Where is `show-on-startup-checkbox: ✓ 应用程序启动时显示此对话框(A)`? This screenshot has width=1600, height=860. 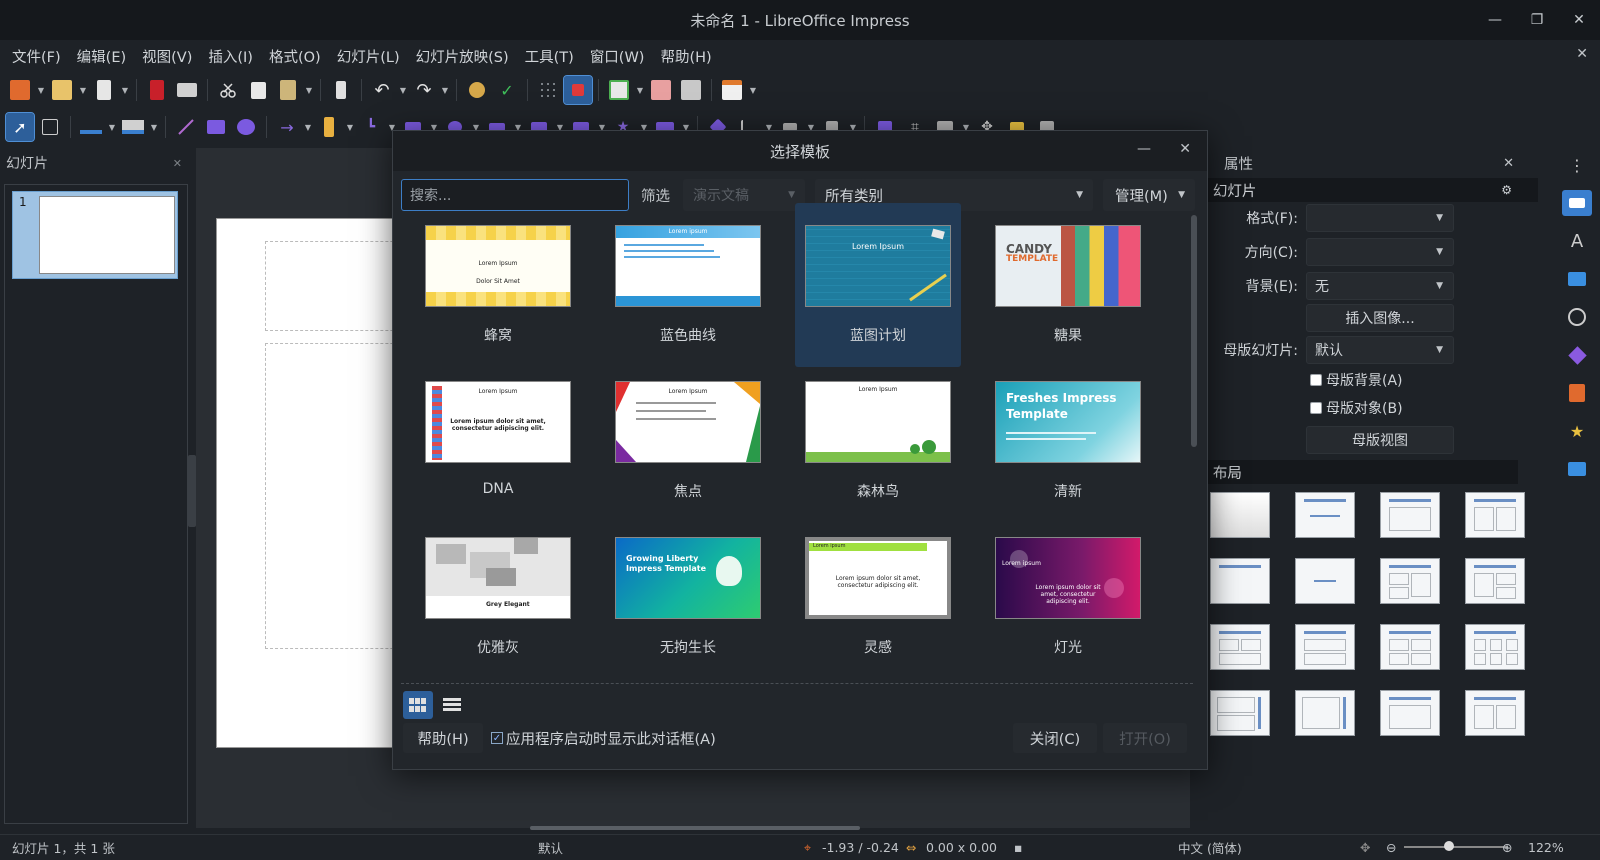
show-on-startup-checkbox: ✓ 应用程序启动时显示此对话框(A) is located at coordinates (603, 738).